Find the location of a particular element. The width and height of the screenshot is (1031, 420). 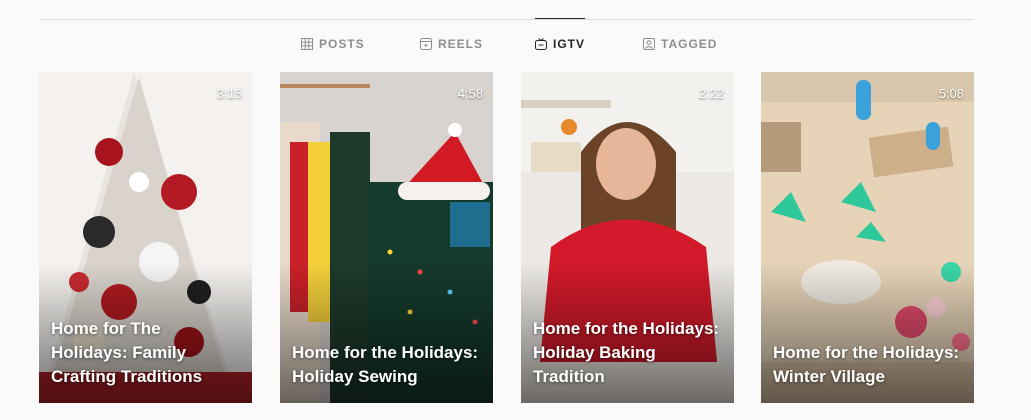

video-duration: 3:15 is located at coordinates (229, 93).